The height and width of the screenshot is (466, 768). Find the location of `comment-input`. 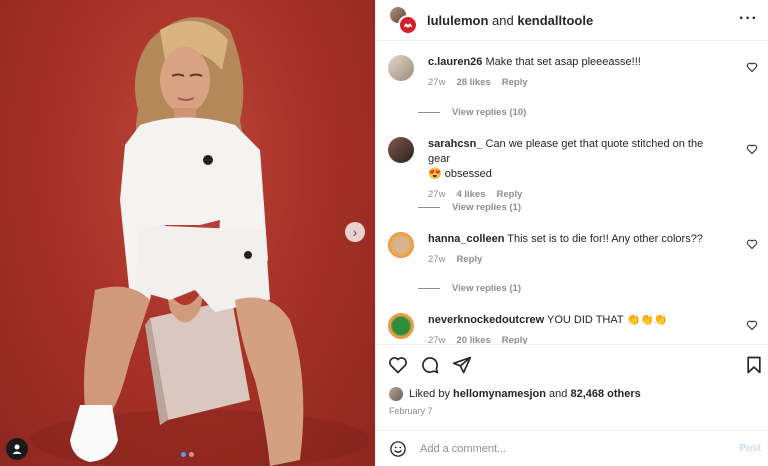

comment-input is located at coordinates (570, 448).